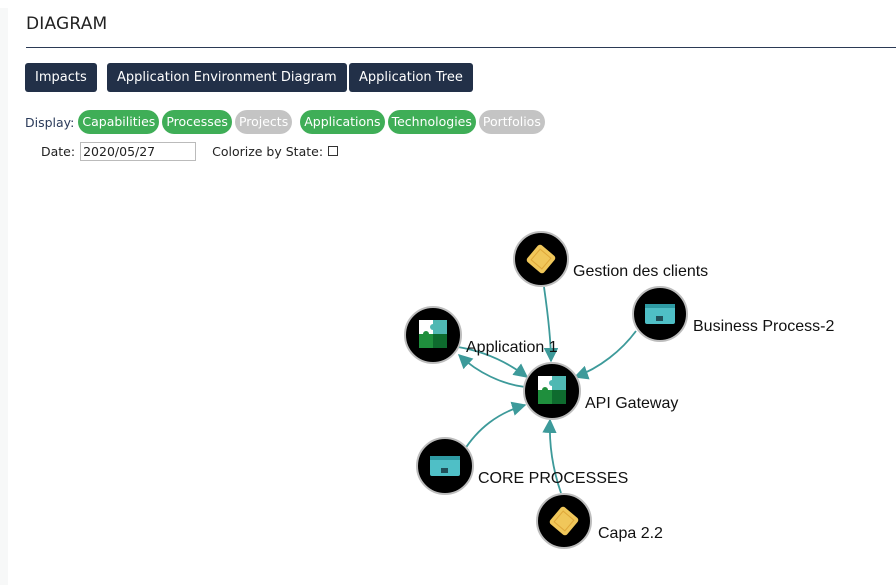 The height and width of the screenshot is (585, 896). Describe the element at coordinates (197, 122) in the screenshot. I see `filter-processes: Processes` at that location.